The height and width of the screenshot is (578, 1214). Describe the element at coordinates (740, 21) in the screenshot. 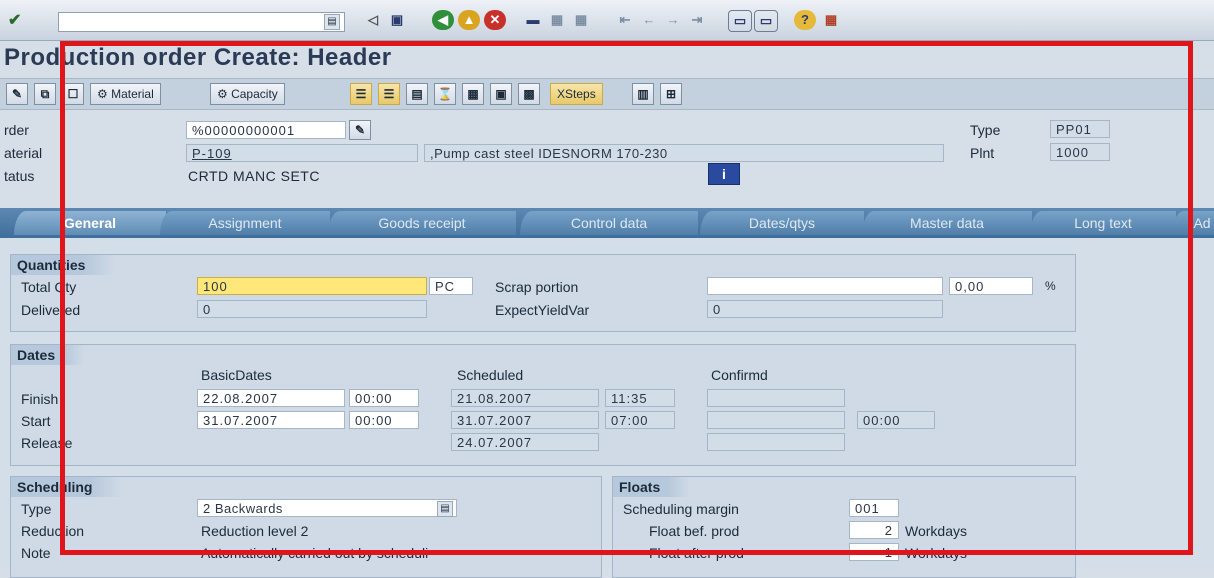

I see `new-session-icon: ▭` at that location.